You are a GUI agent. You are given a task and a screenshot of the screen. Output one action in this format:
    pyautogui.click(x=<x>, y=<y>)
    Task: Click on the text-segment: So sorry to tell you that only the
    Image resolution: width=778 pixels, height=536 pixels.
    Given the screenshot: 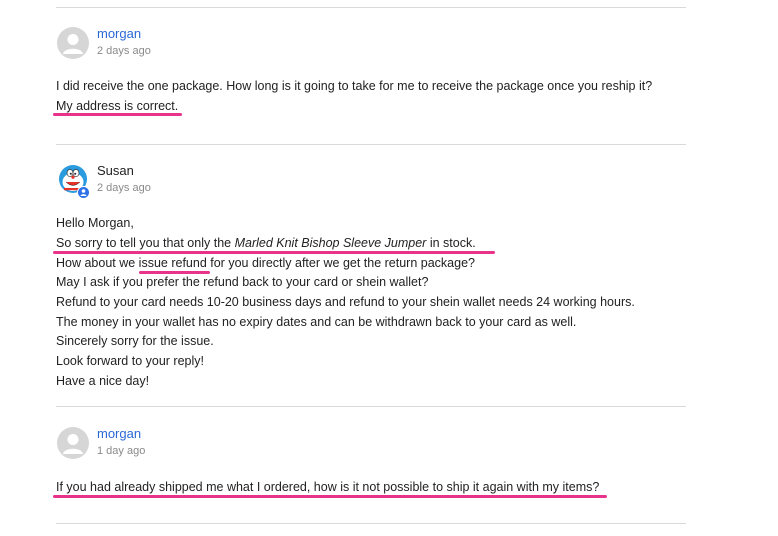 What is the action you would take?
    pyautogui.click(x=145, y=243)
    